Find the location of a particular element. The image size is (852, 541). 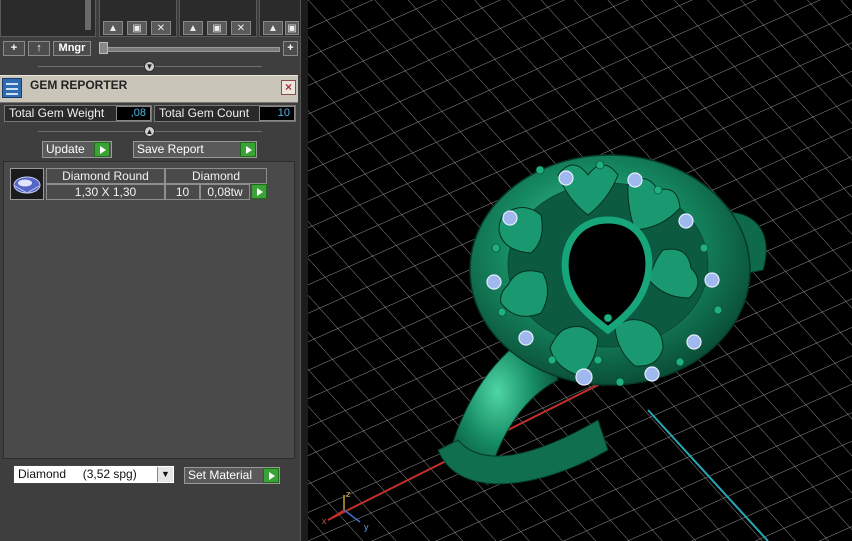

slot2-delete-icon: ✕ is located at coordinates (241, 28).